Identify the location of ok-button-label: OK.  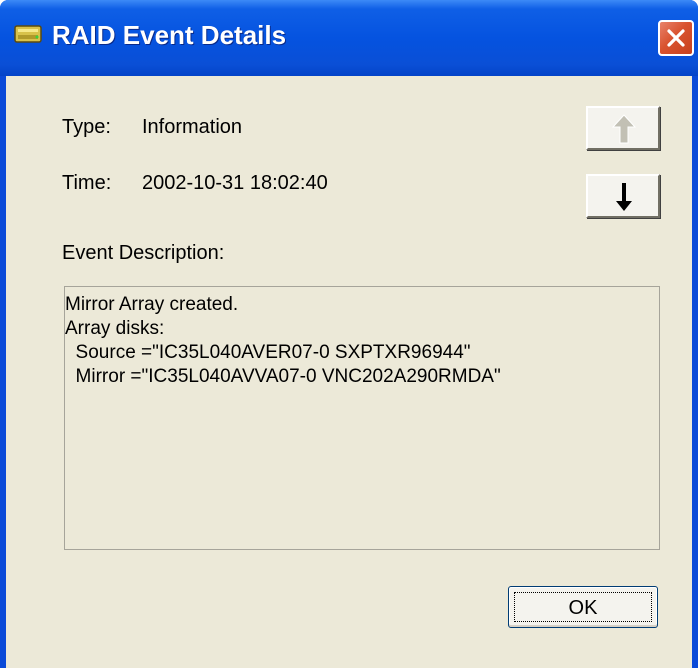
(583, 608).